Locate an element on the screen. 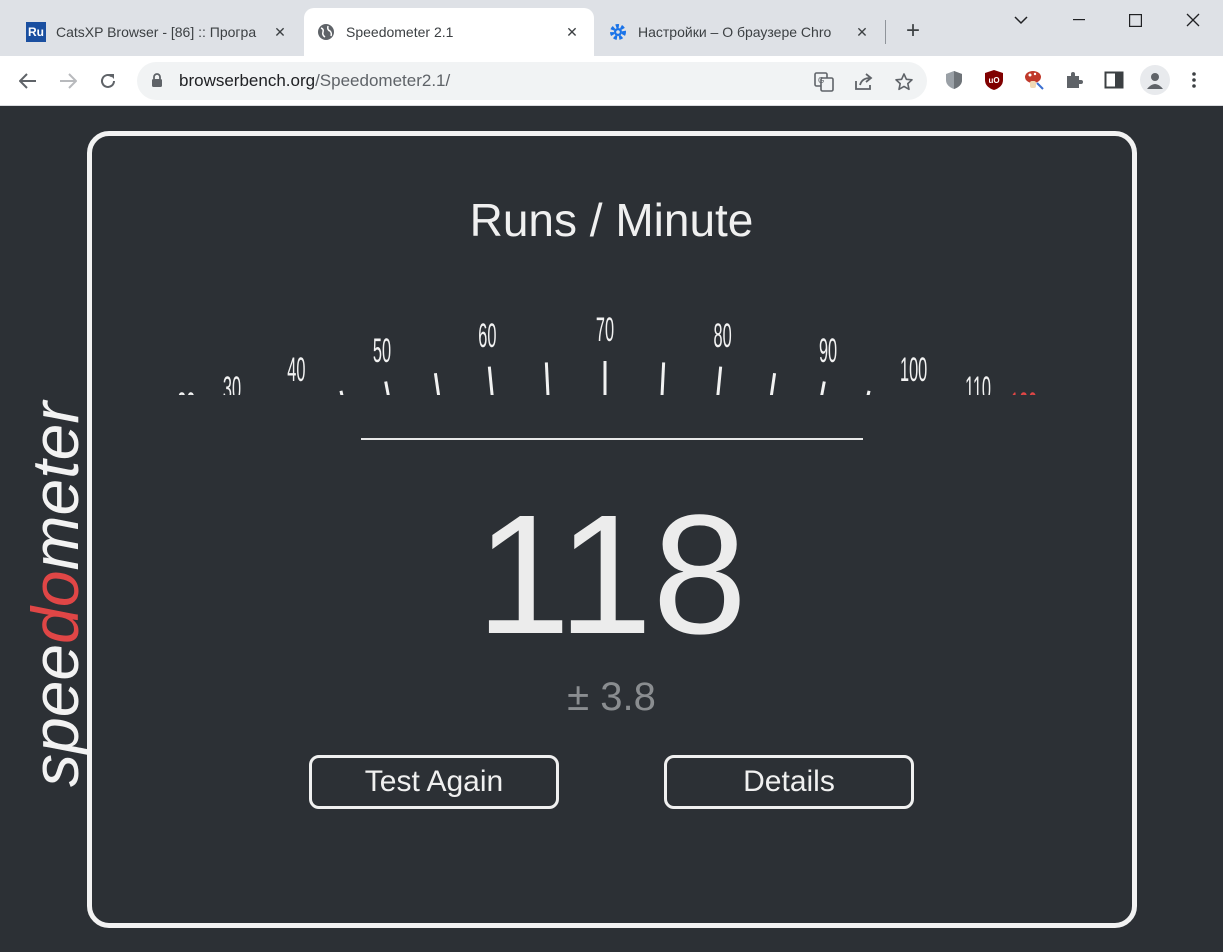  gauge-label: 40 is located at coordinates (296, 370).